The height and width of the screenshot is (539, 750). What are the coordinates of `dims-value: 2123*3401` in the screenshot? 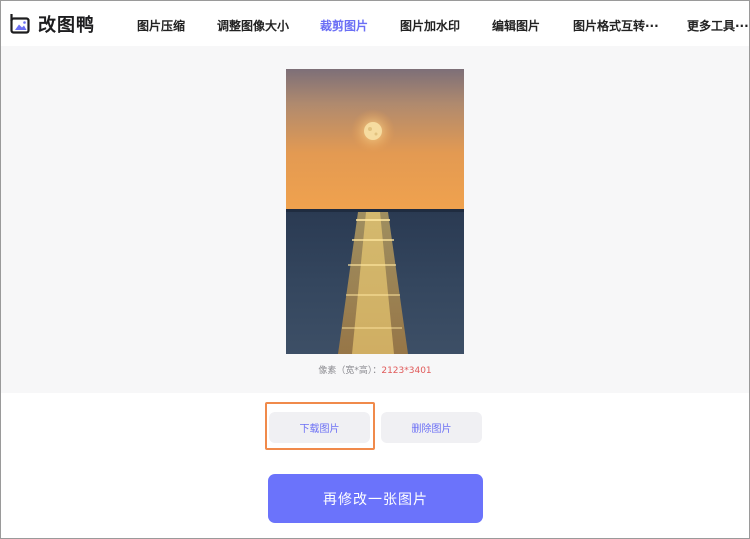 It's located at (406, 371).